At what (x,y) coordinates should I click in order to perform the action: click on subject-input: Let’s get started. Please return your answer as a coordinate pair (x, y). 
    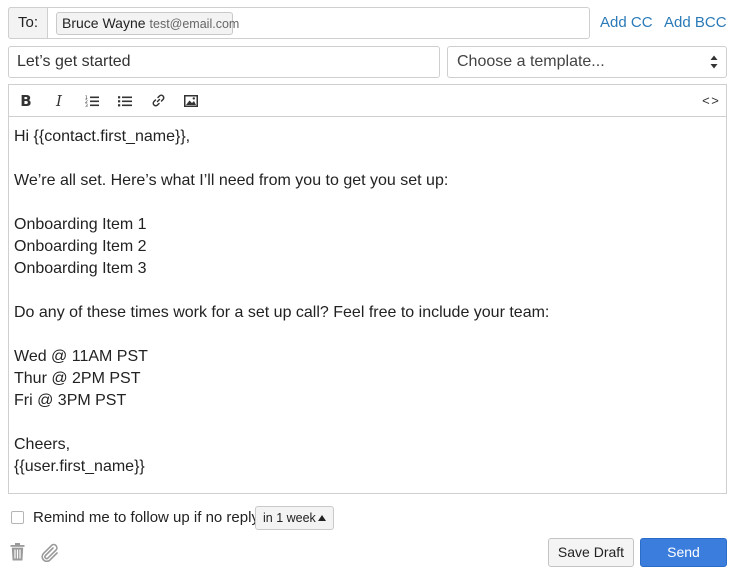
    Looking at the image, I should click on (224, 62).